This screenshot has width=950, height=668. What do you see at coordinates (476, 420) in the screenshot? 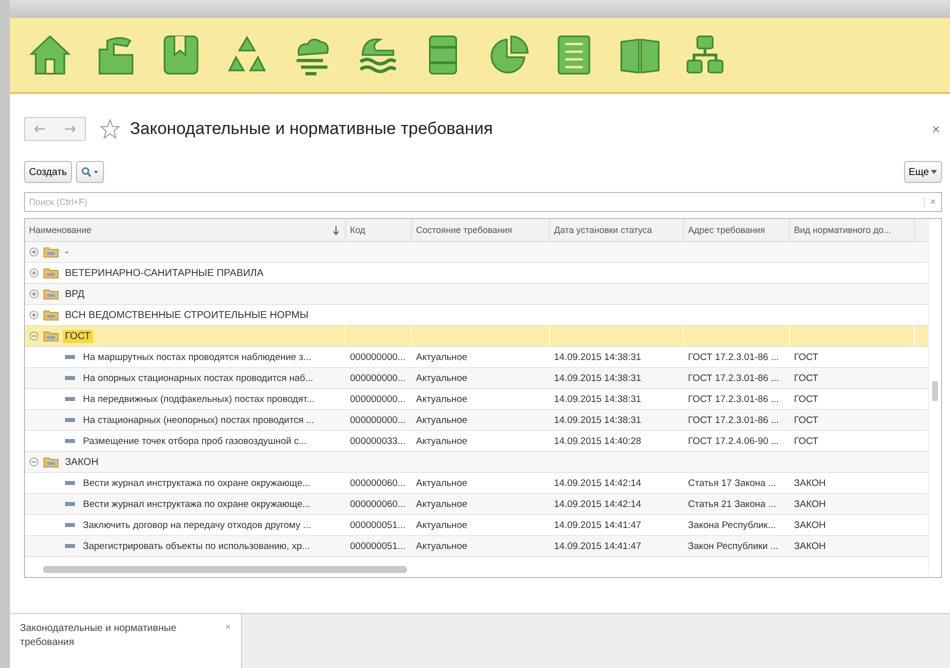
I see `table-row: На стационарных (неопорных) постах проводится ... 000000000... Актуальное 14.09.2015 14:38:31 ГОСТ 17.2.3.01-86 ... ГОСТ` at bounding box center [476, 420].